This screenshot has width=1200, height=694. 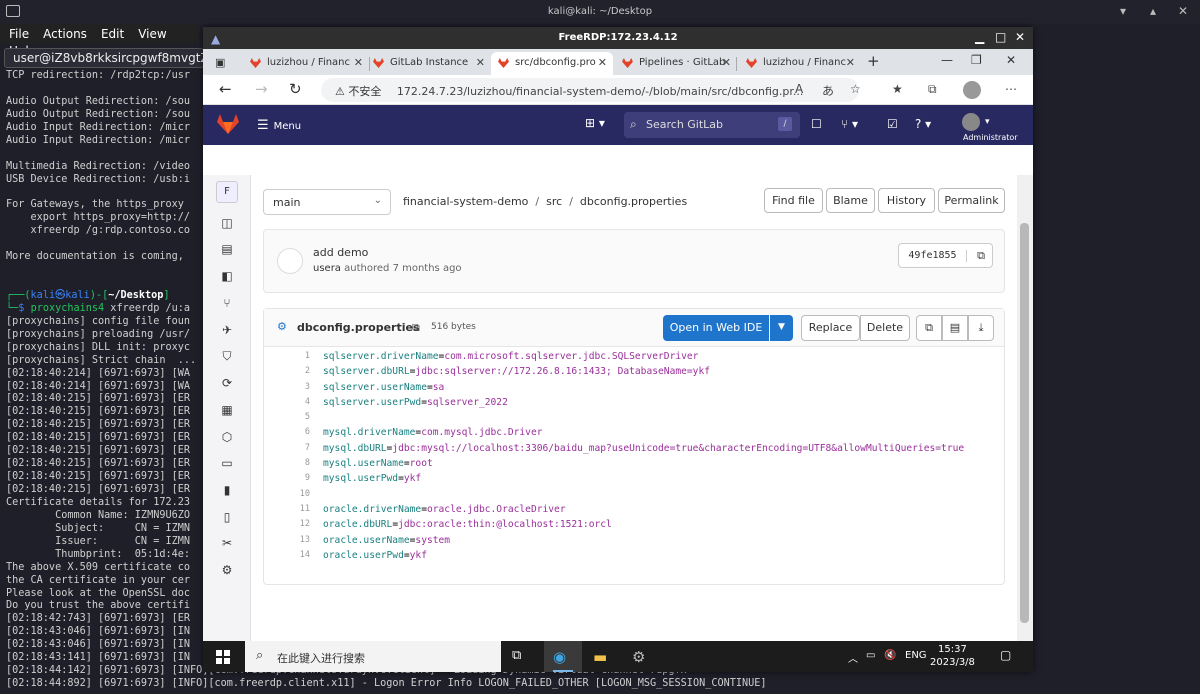 I want to click on line-number: 3, so click(x=287, y=387).